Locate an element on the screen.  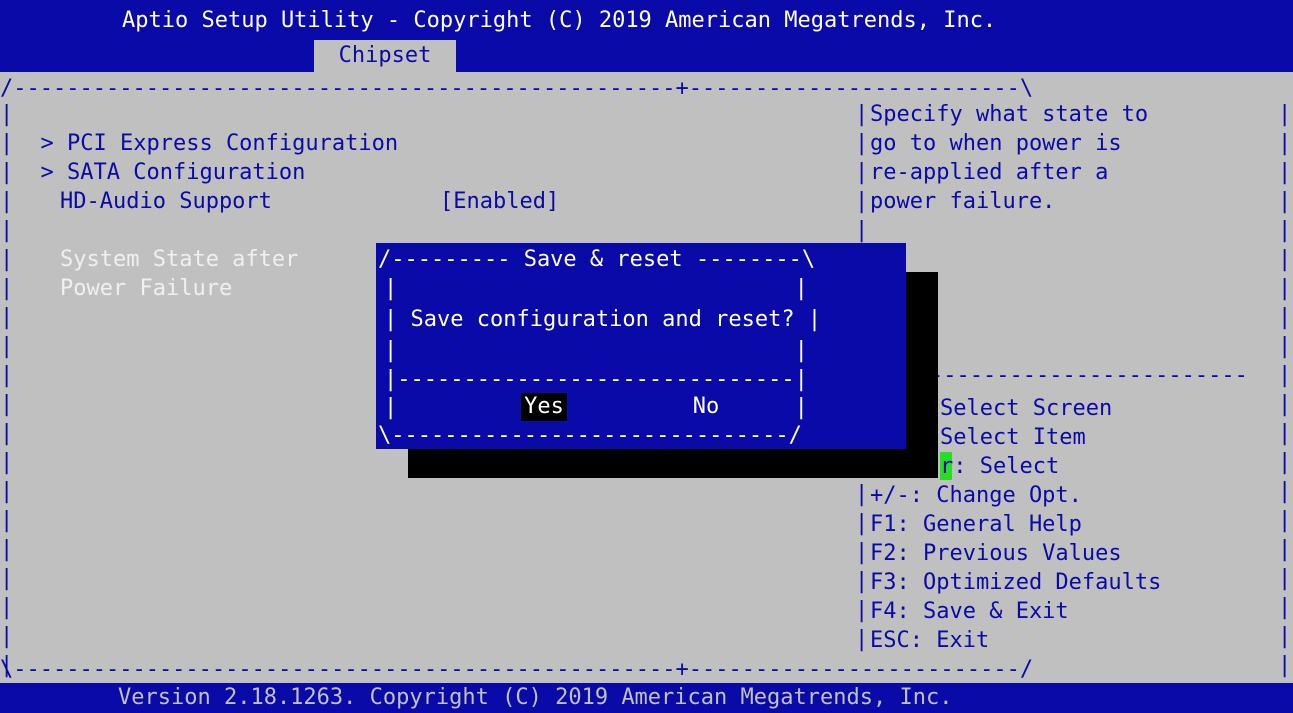
dialog-question: Save configuration and reset? is located at coordinates (602, 319).